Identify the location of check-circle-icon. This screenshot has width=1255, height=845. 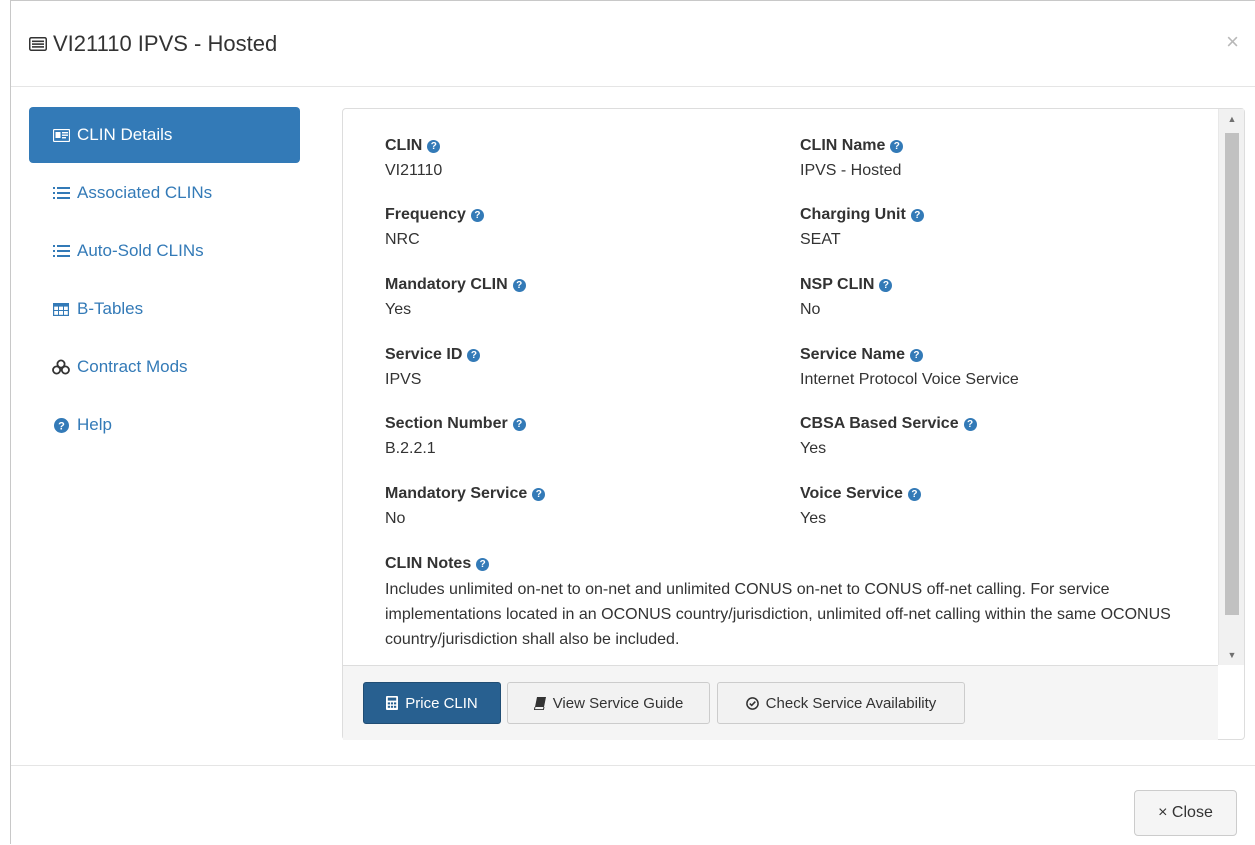
(752, 703).